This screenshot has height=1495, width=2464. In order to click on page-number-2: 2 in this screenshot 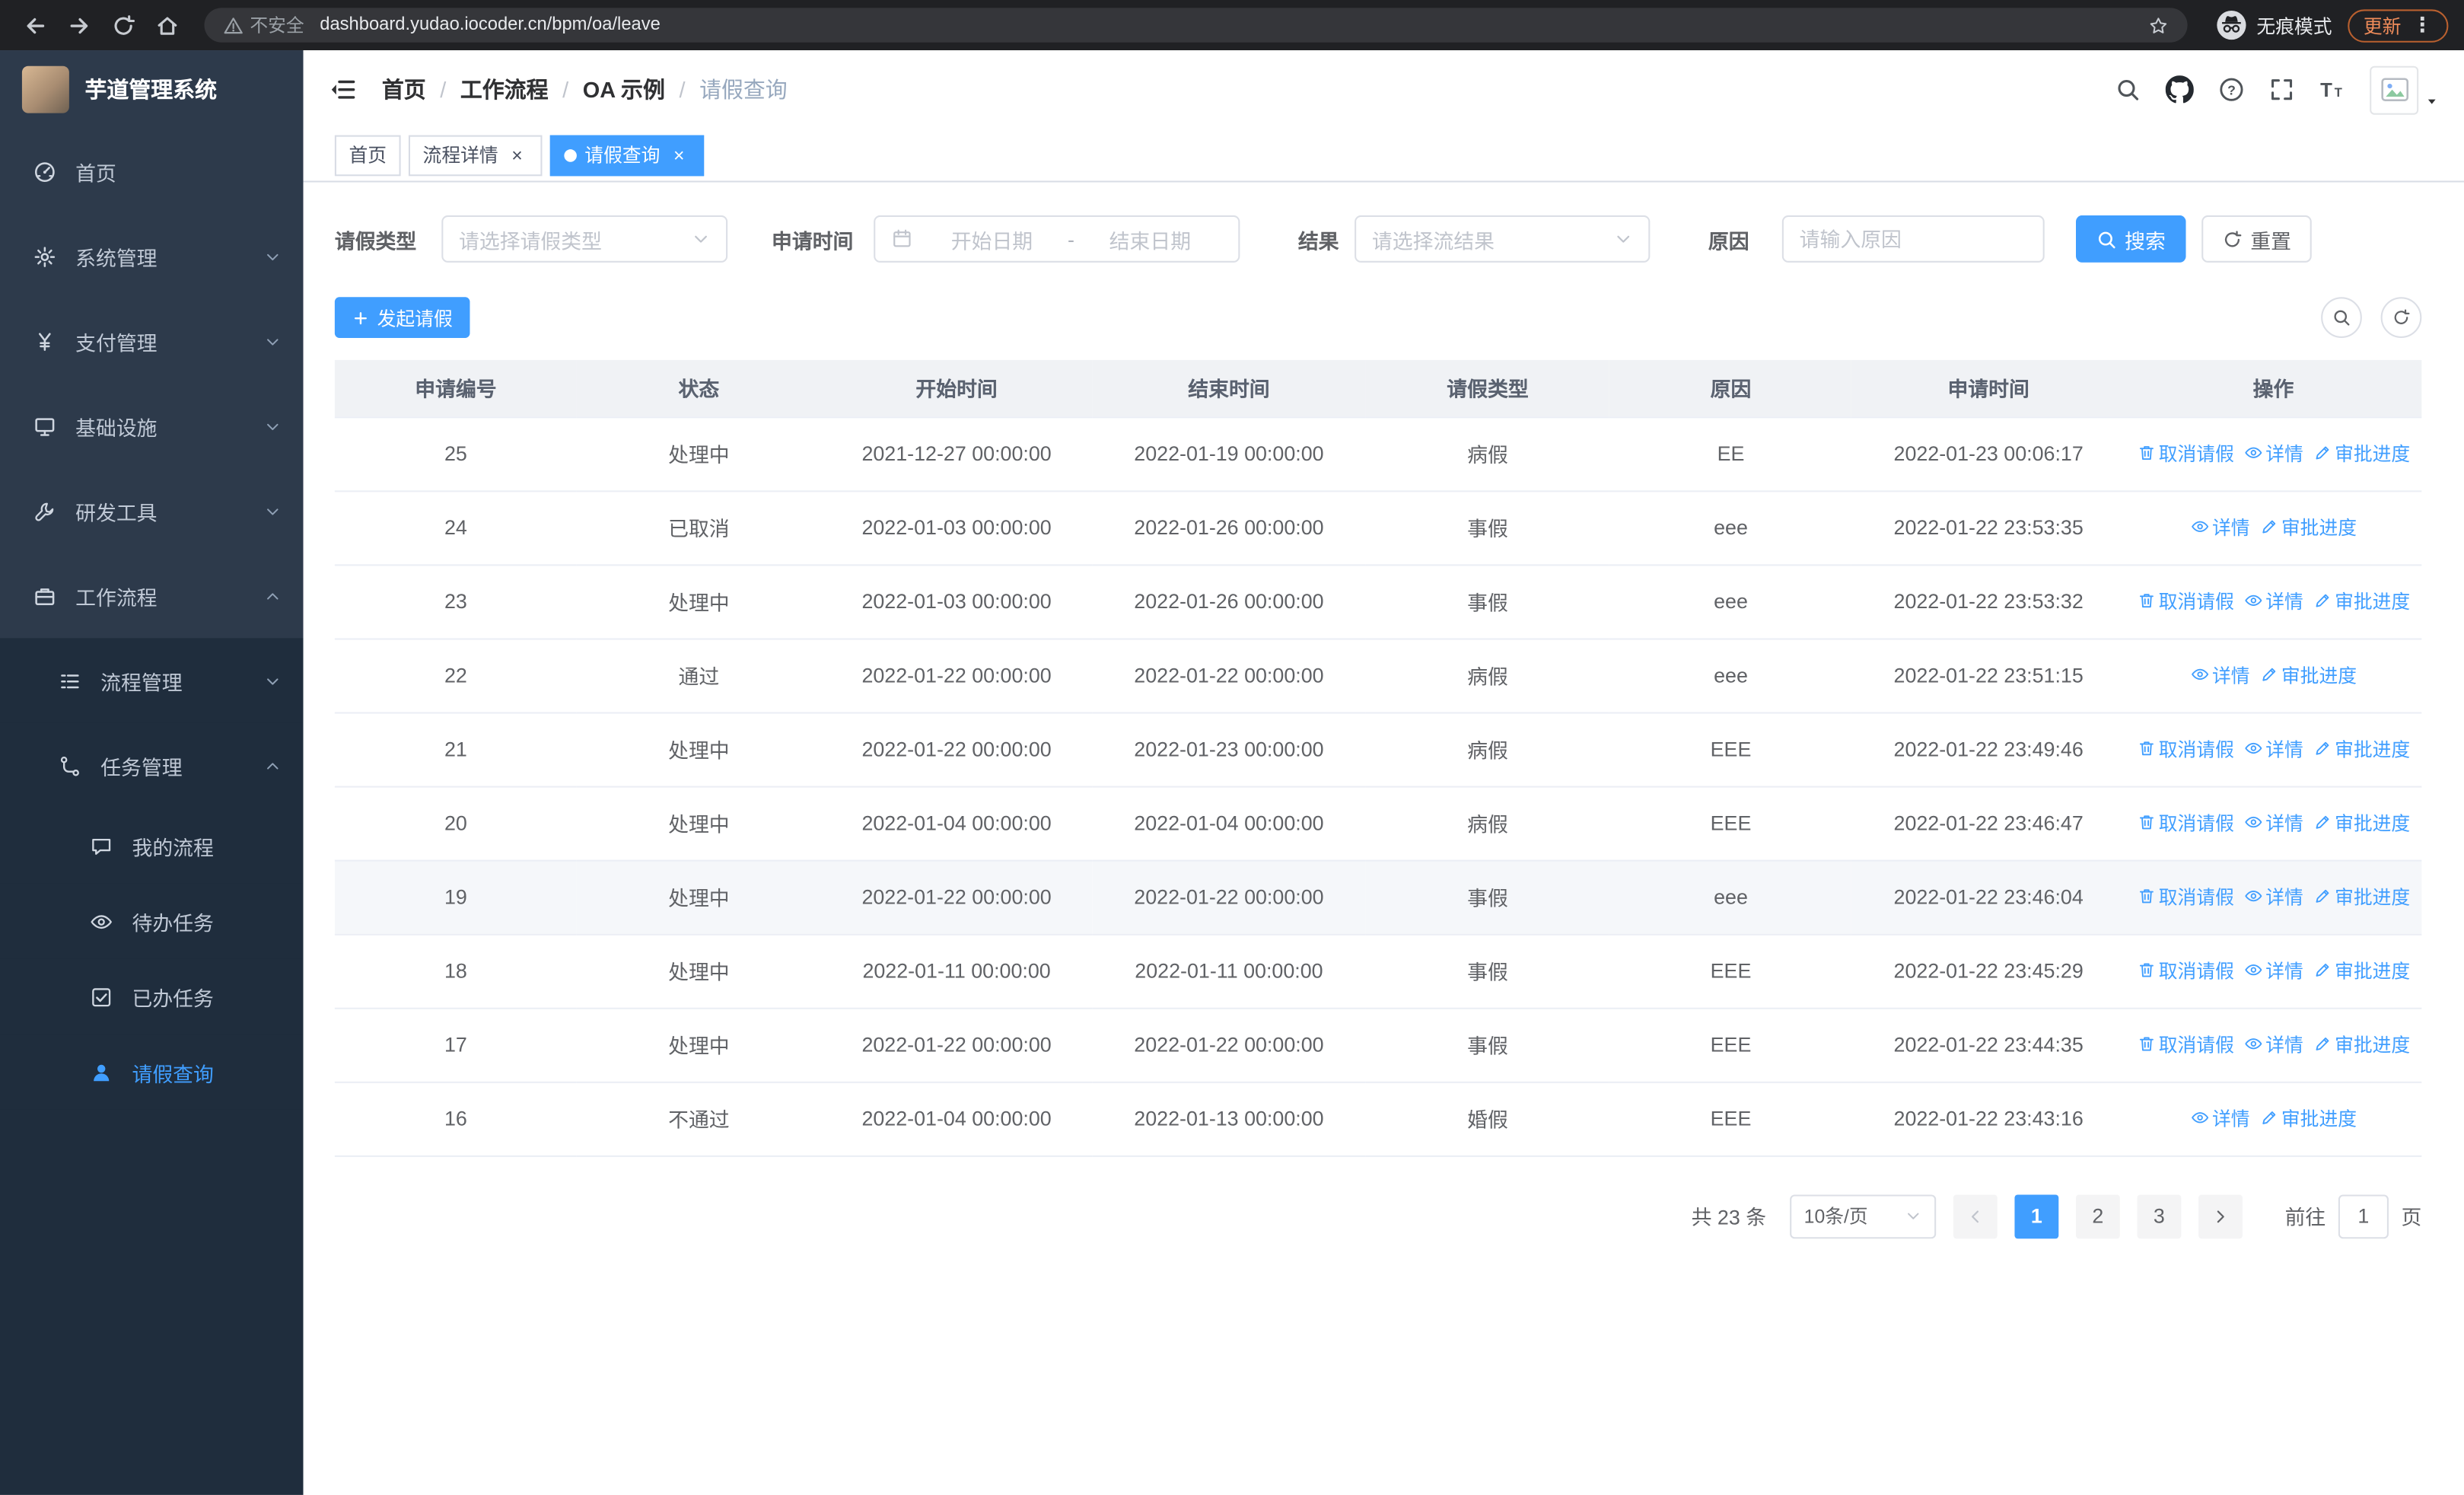, I will do `click(2097, 1216)`.